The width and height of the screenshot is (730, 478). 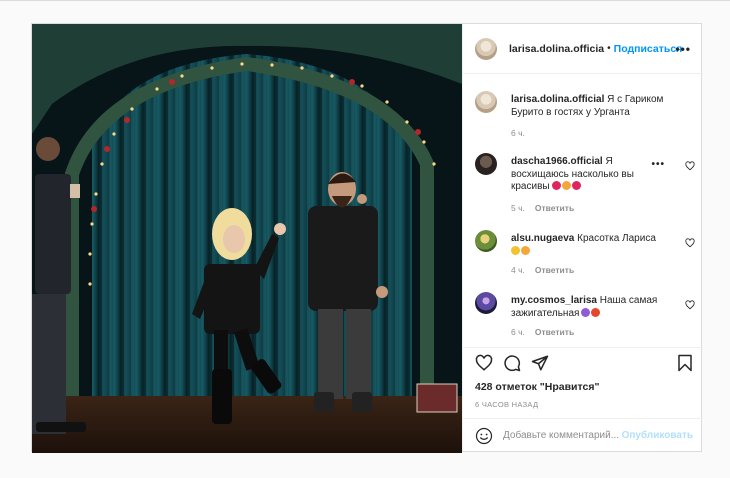 What do you see at coordinates (484, 436) in the screenshot?
I see `emoji-smiley-icon` at bounding box center [484, 436].